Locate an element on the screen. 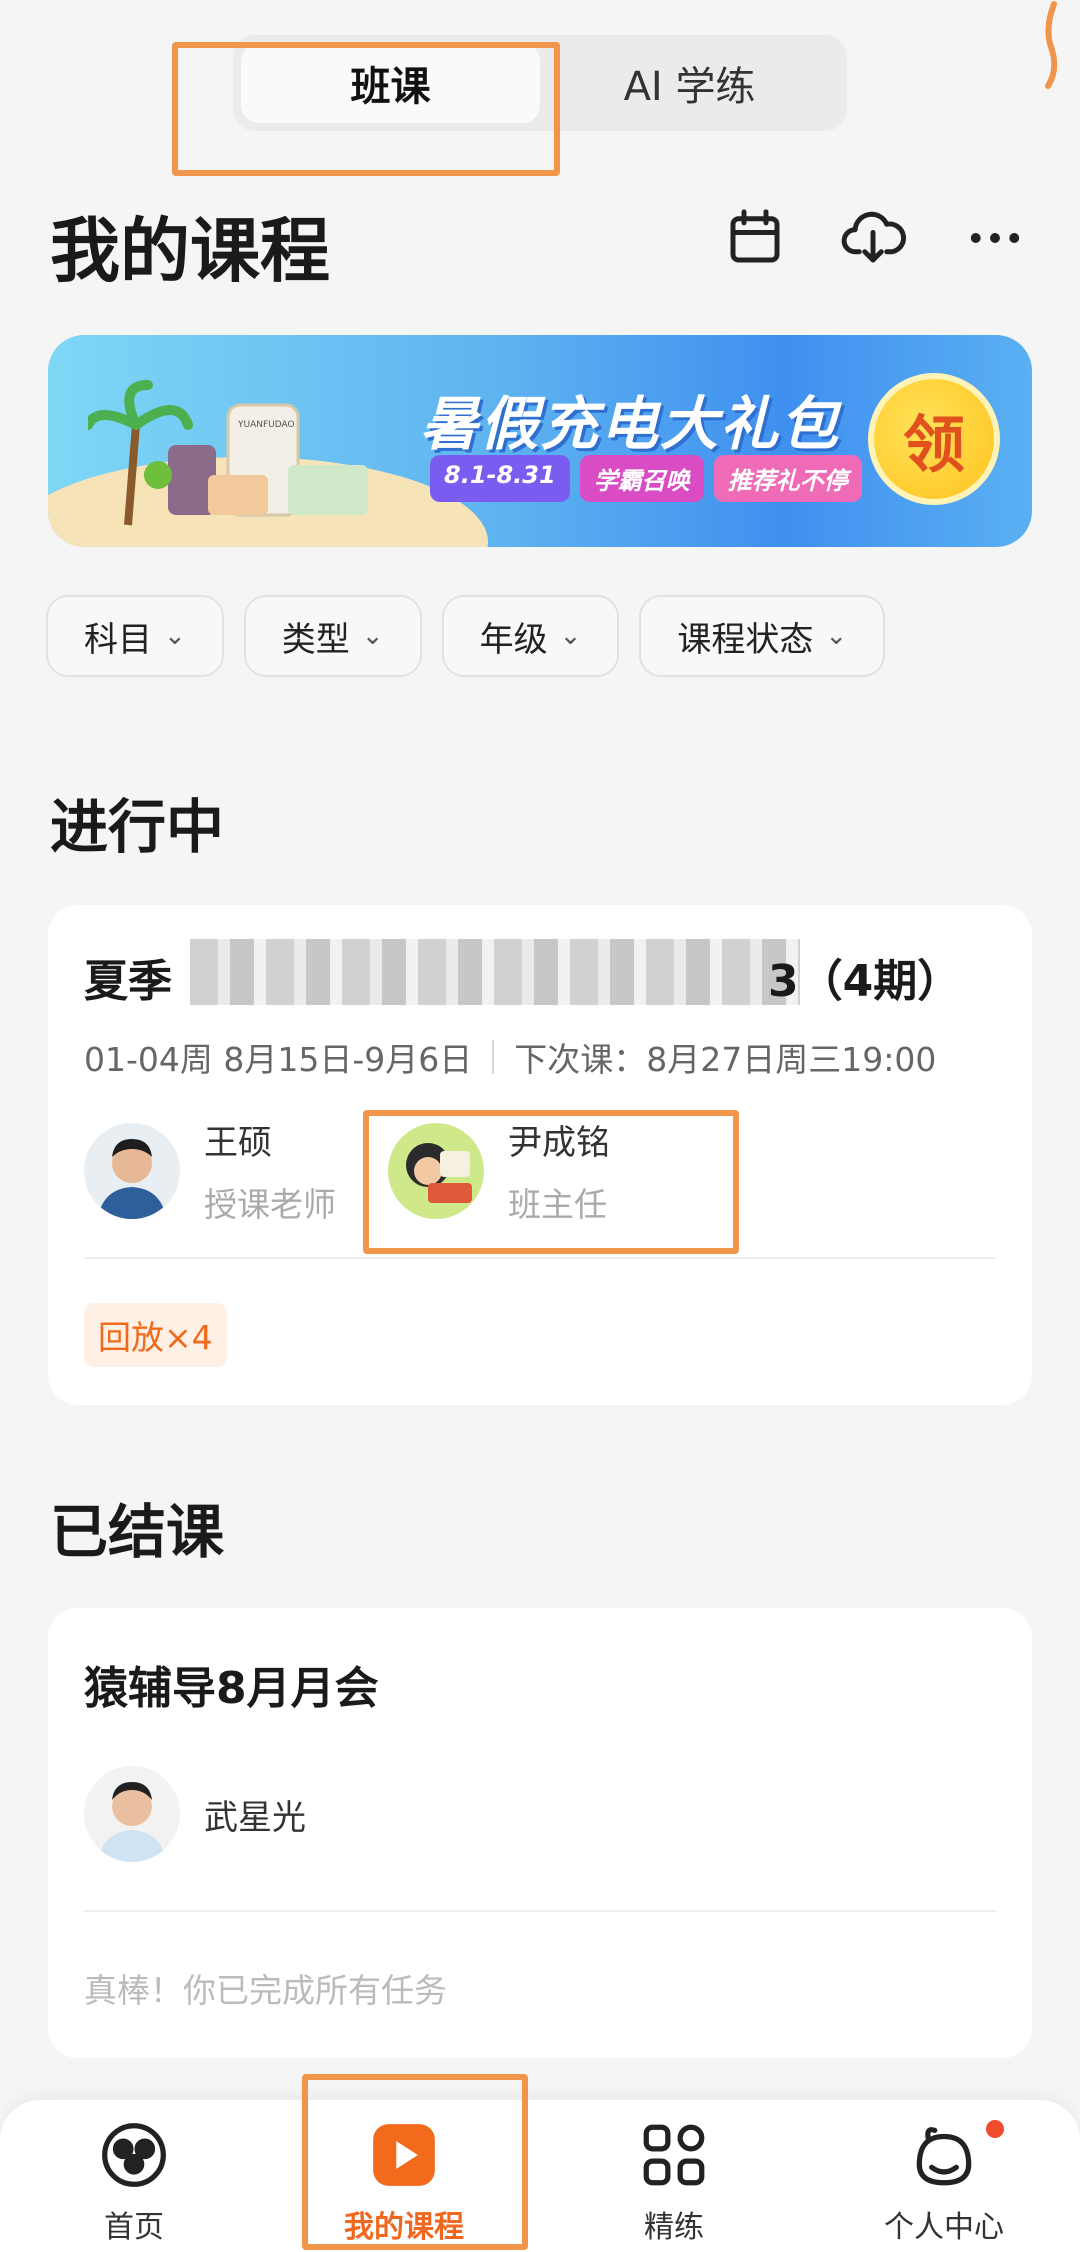 This screenshot has width=1080, height=2252. nav-practice: 精练 is located at coordinates (674, 2182).